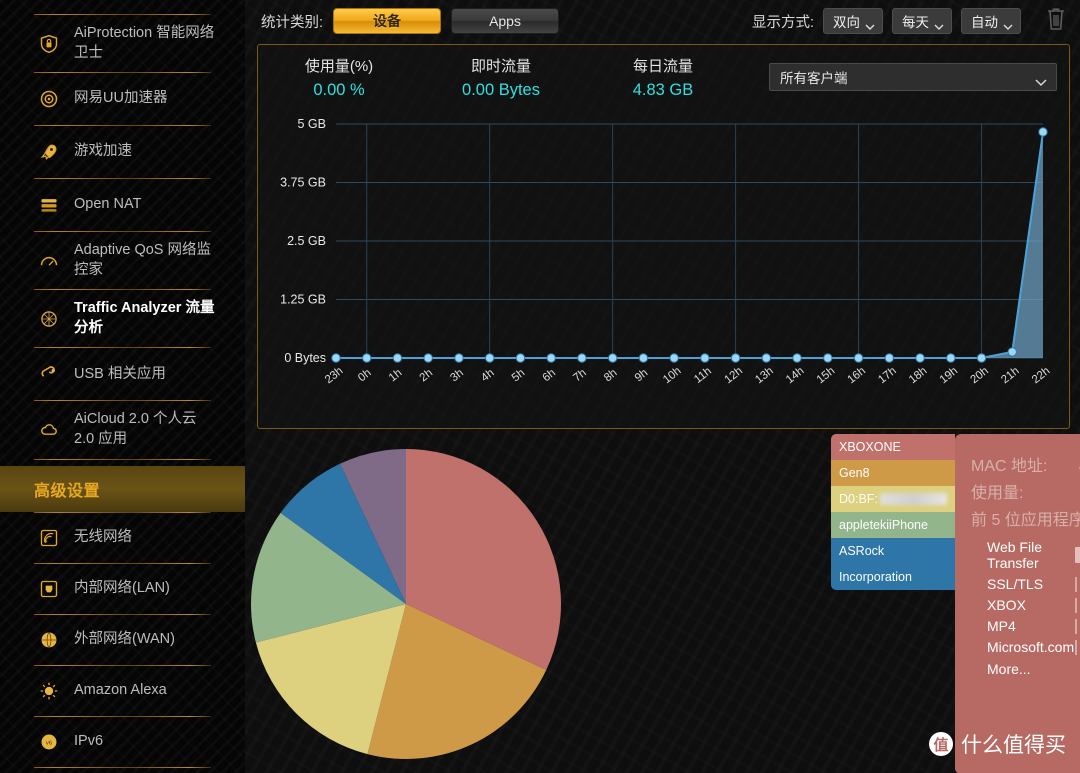 The image size is (1080, 773). I want to click on top-app-name: MP4, so click(1001, 626).